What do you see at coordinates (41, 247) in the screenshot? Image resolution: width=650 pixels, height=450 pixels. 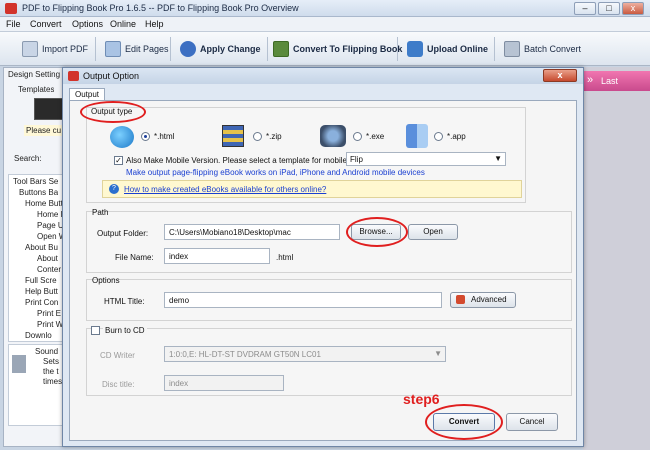 I see `tree-item: About Bu` at bounding box center [41, 247].